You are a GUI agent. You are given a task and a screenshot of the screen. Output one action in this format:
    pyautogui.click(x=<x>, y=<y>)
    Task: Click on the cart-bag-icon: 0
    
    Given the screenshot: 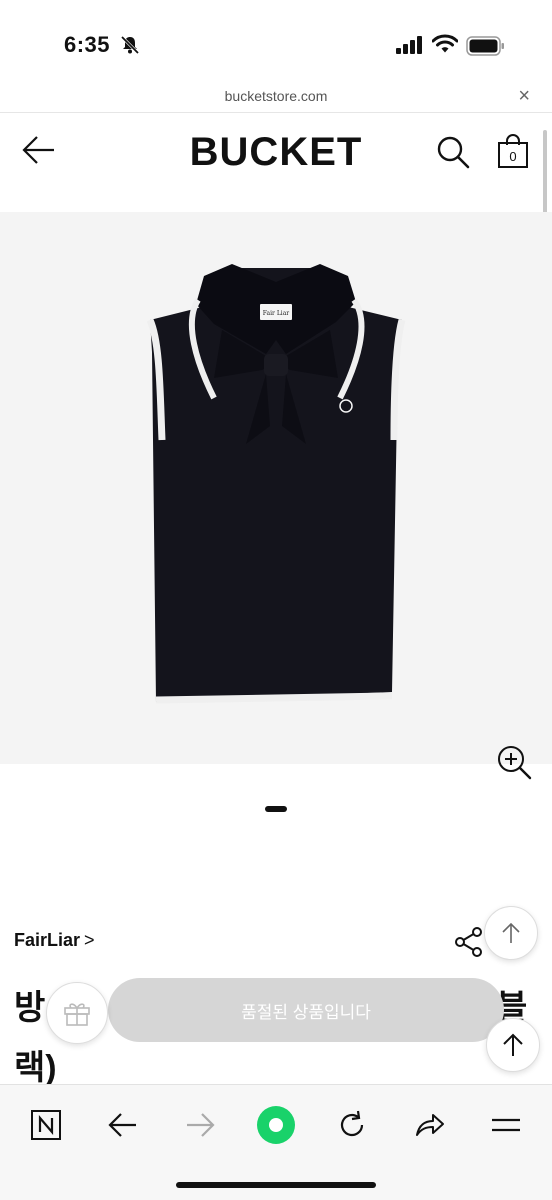 What is the action you would take?
    pyautogui.click(x=513, y=153)
    